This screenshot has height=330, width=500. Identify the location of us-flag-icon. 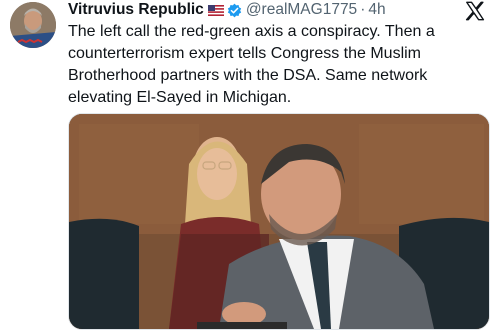
(215, 10).